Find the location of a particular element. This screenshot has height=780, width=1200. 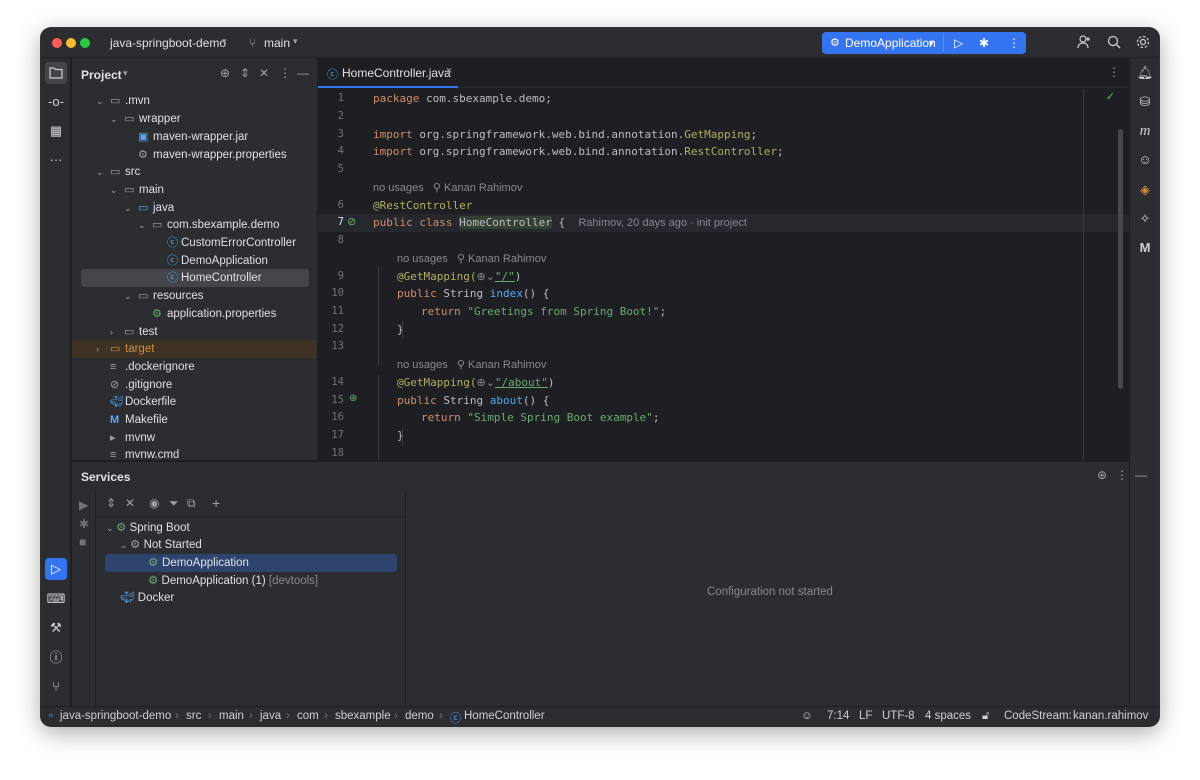

breadcrumb-item: java-springboot-demo is located at coordinates (115, 716).